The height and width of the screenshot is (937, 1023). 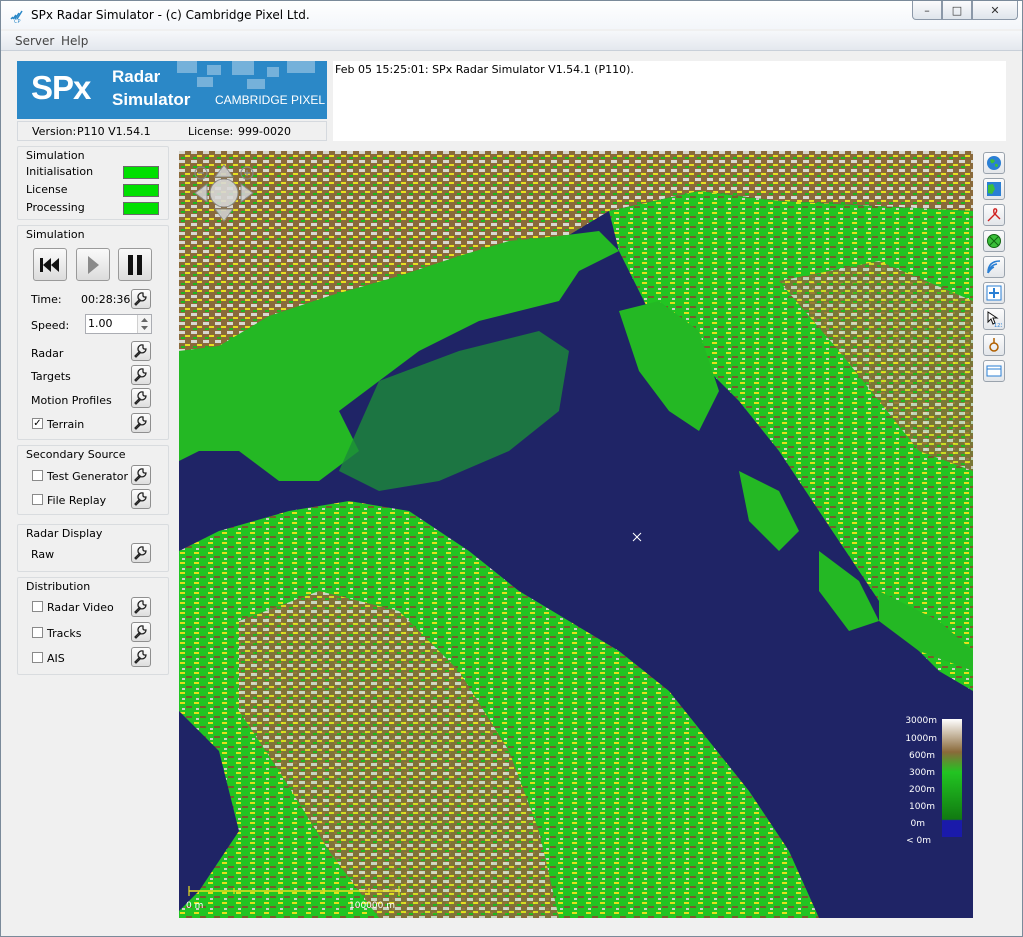 I want to click on pause-button, so click(x=135, y=264).